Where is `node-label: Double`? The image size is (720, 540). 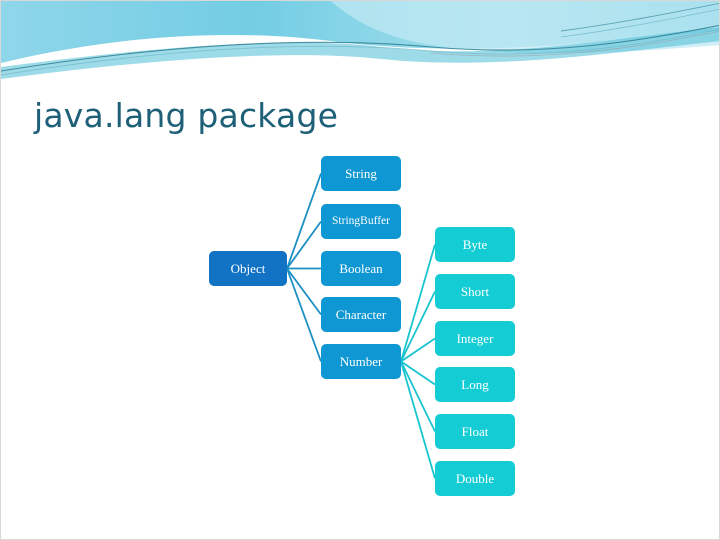
node-label: Double is located at coordinates (475, 478).